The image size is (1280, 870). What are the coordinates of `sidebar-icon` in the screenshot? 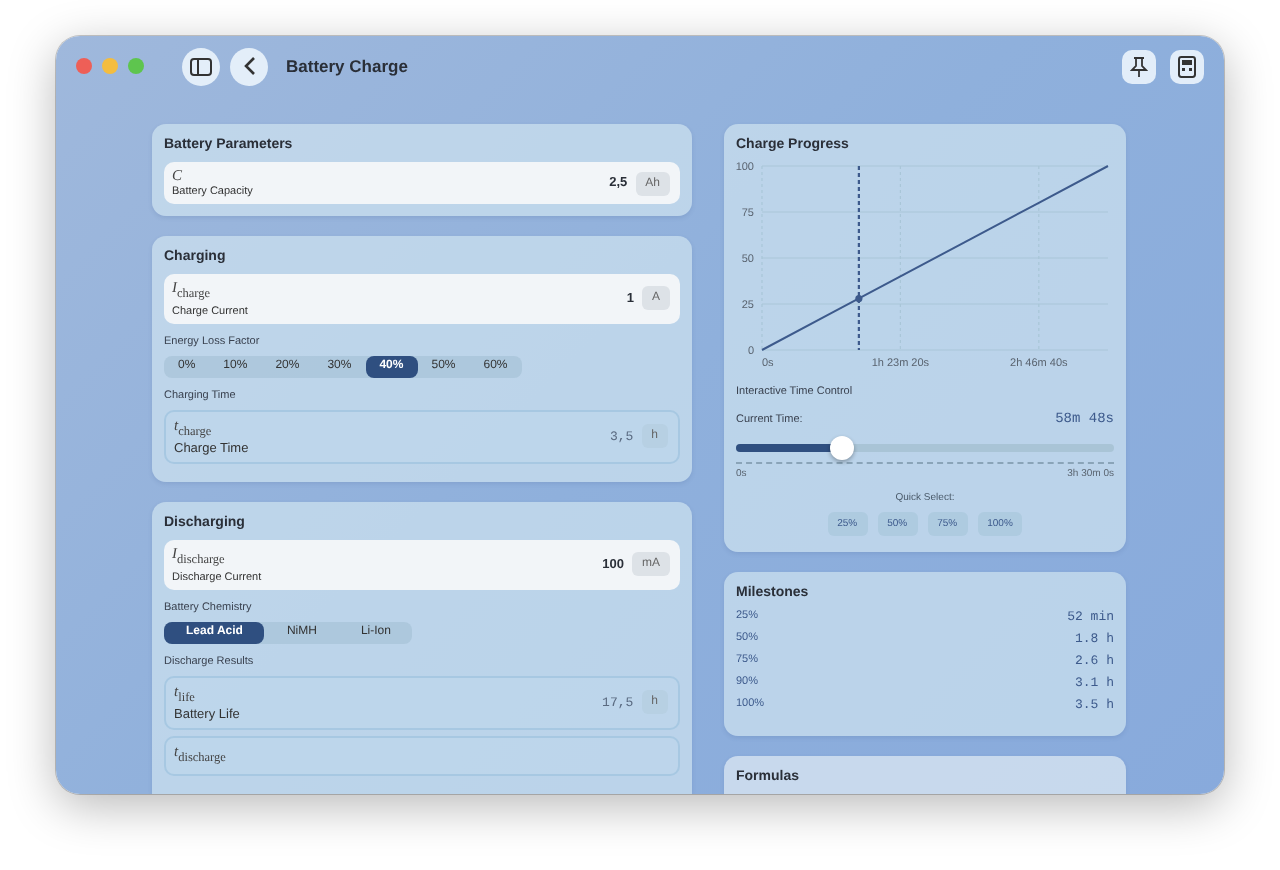 It's located at (201, 66).